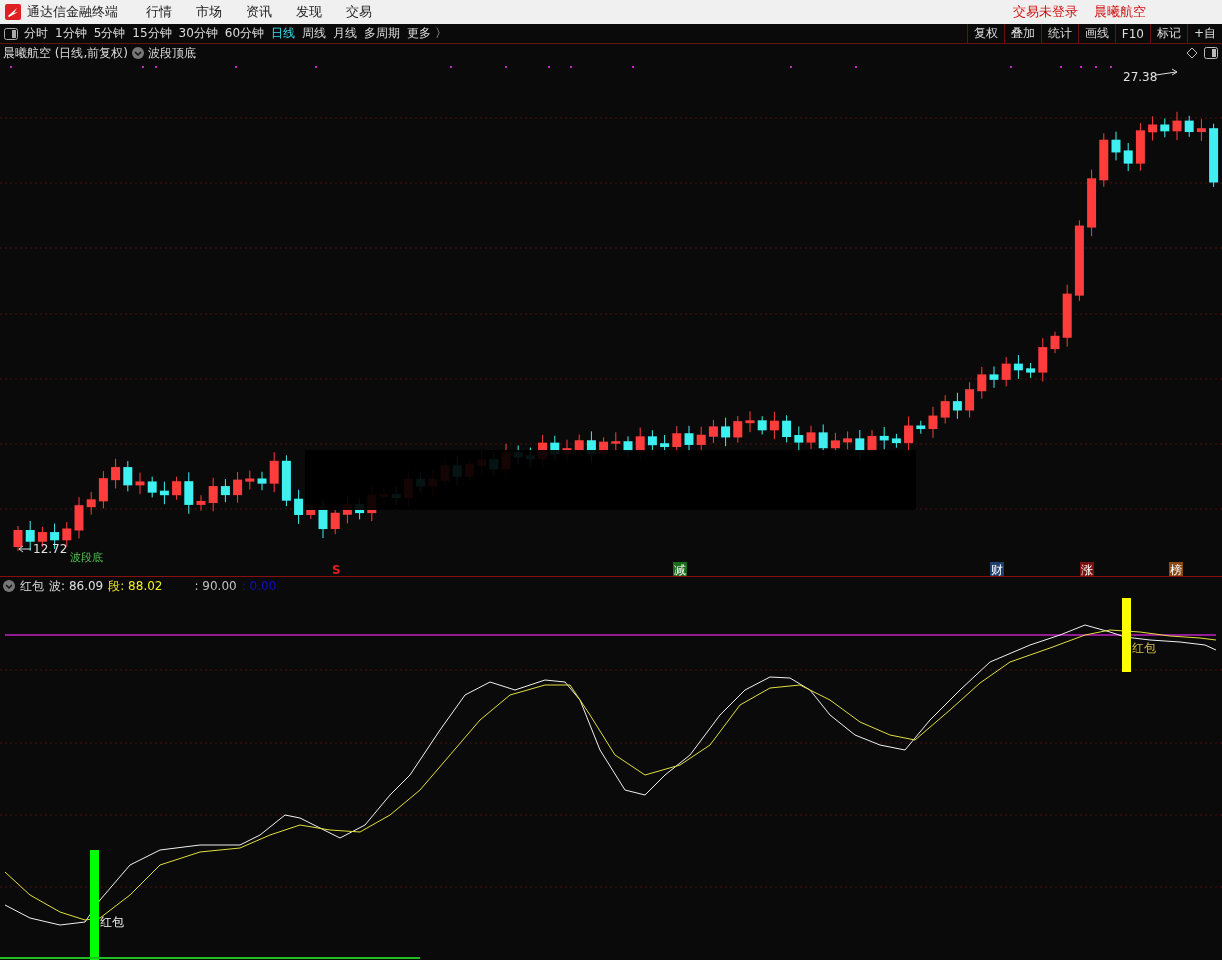 This screenshot has width=1222, height=960. I want to click on period-tab: 5分钟, so click(109, 33).